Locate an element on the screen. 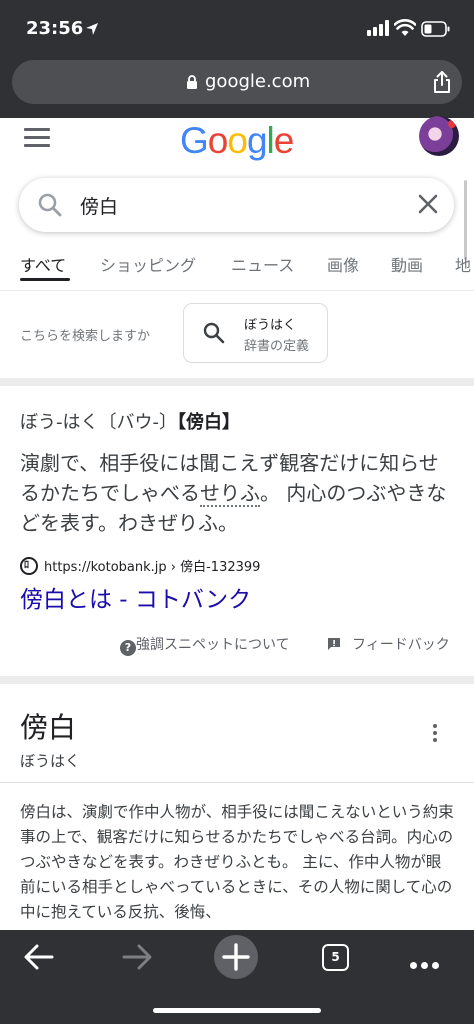  snippet-term-link: せりふ is located at coordinates (230, 494).